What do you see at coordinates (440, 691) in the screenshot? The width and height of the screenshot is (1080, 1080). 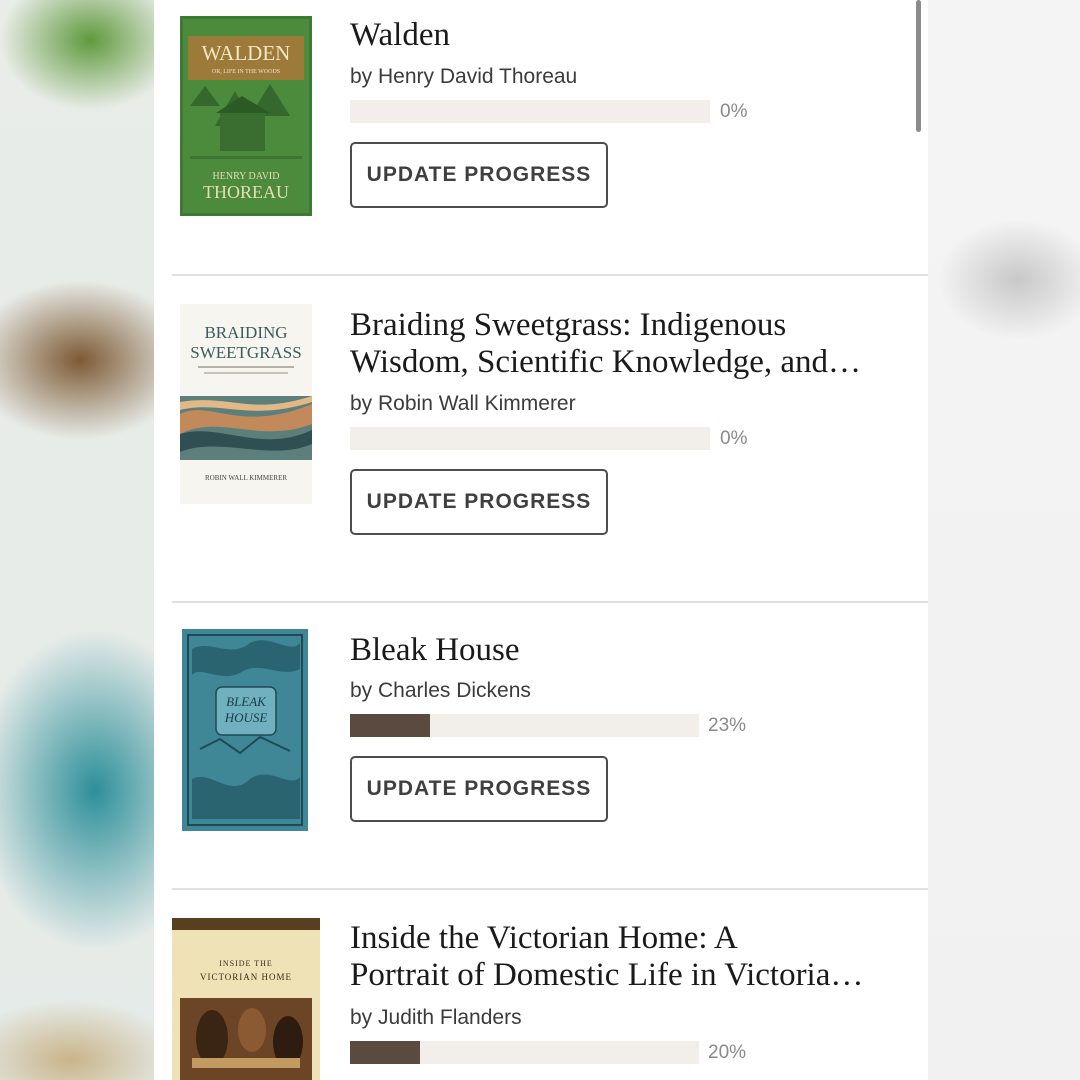 I see `book-author: by Charles Dickens` at bounding box center [440, 691].